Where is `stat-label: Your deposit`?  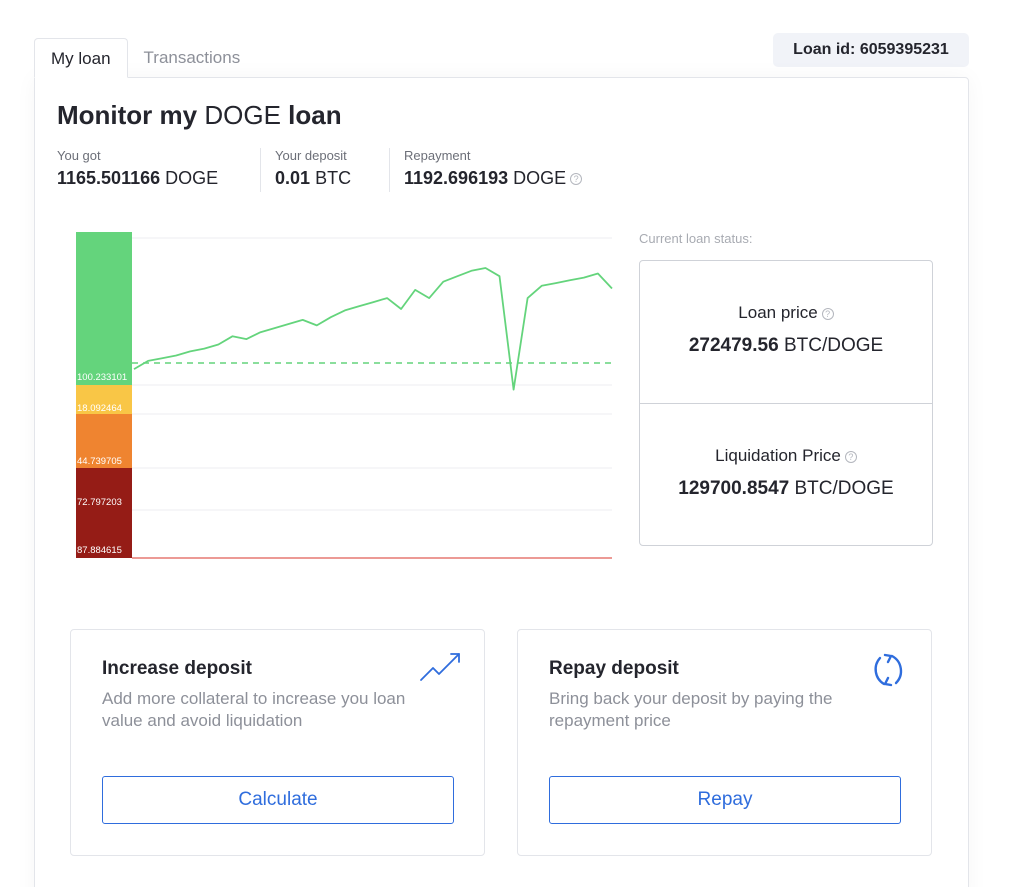 stat-label: Your deposit is located at coordinates (311, 155).